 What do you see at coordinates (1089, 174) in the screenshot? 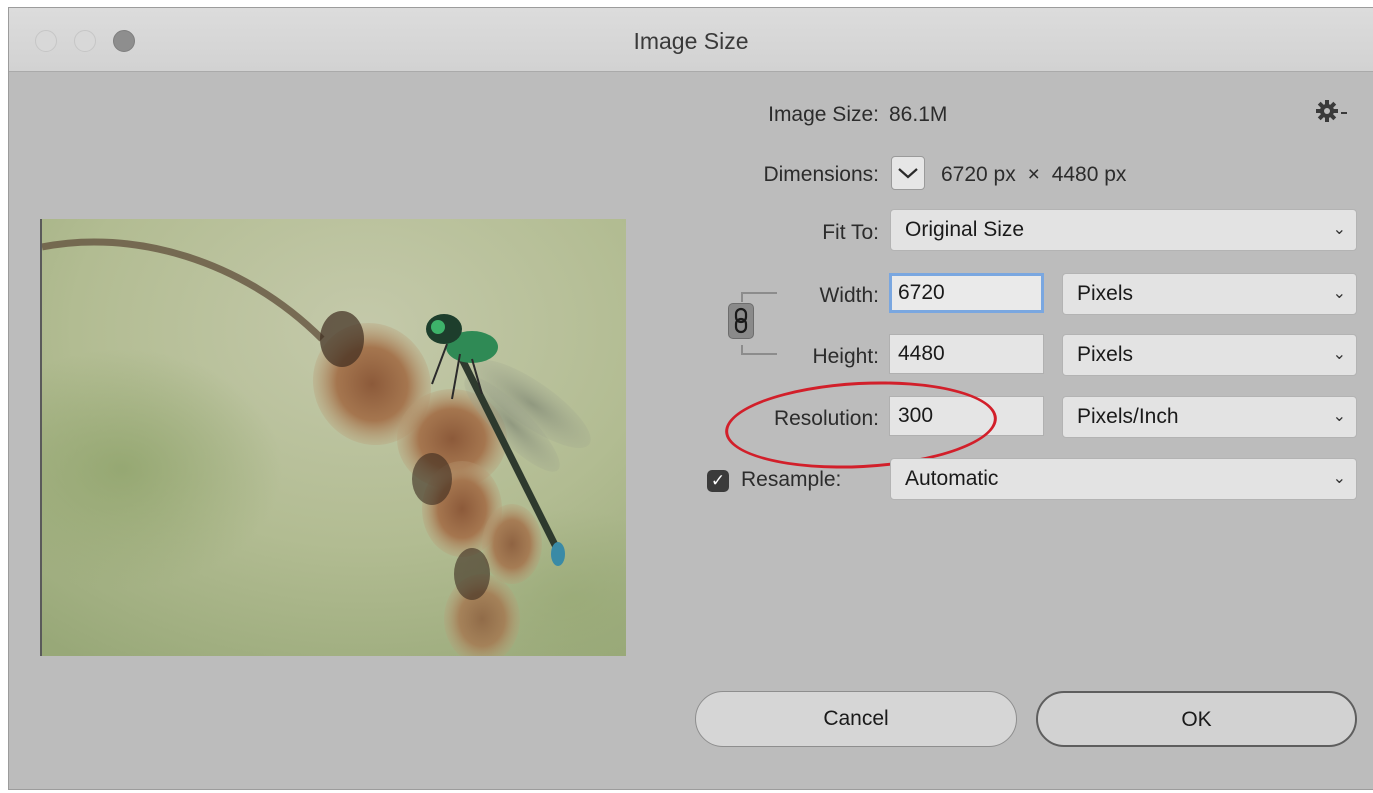
I see `dimensions-height: 4480 px` at bounding box center [1089, 174].